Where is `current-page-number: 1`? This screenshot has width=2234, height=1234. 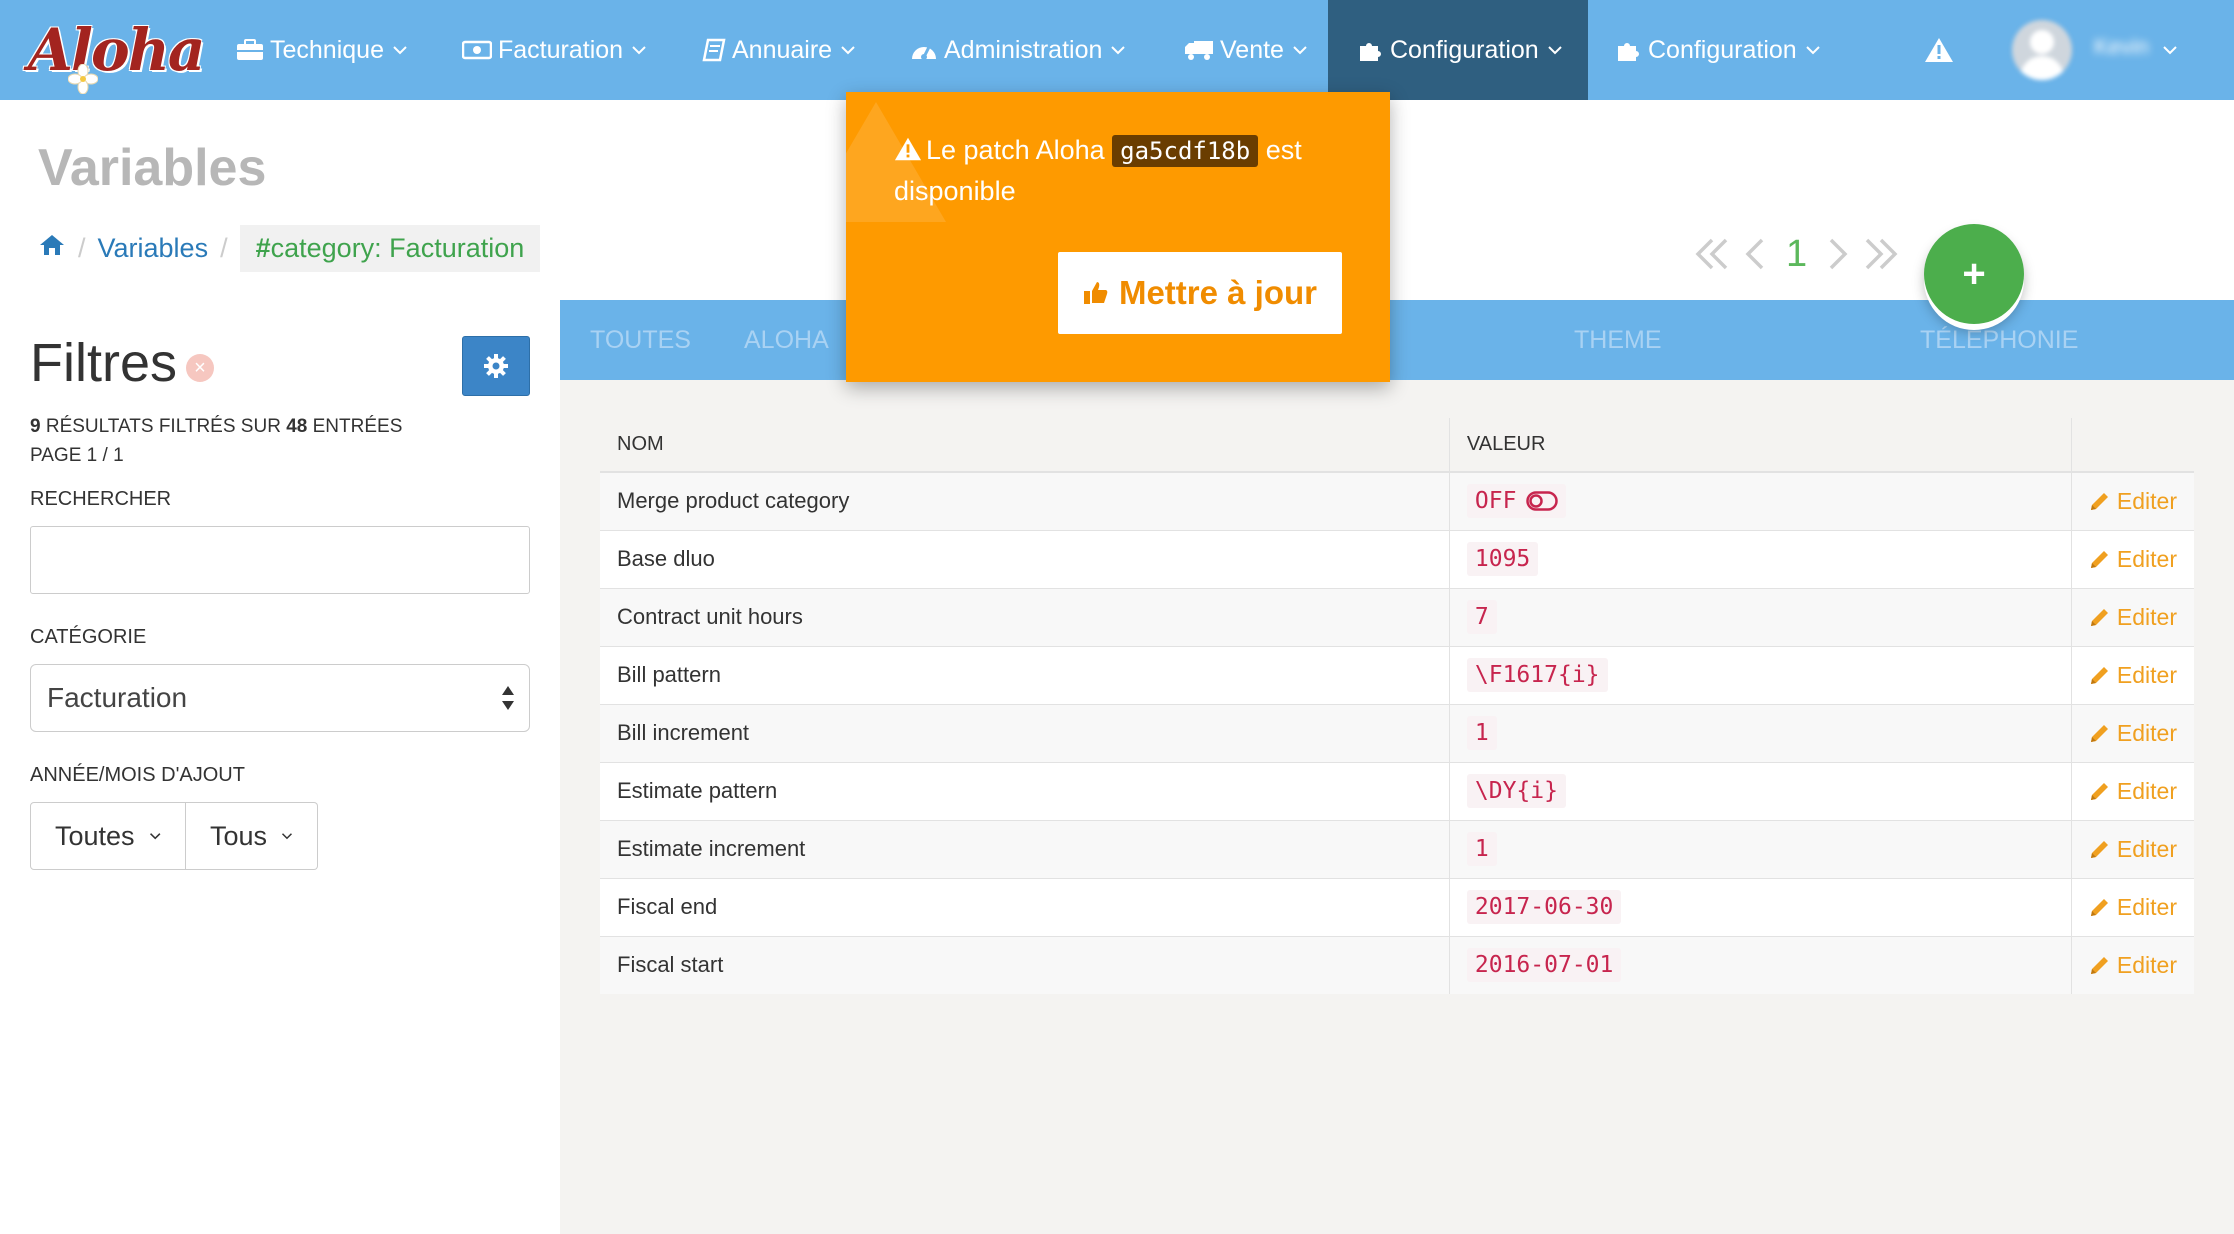 current-page-number: 1 is located at coordinates (1797, 253).